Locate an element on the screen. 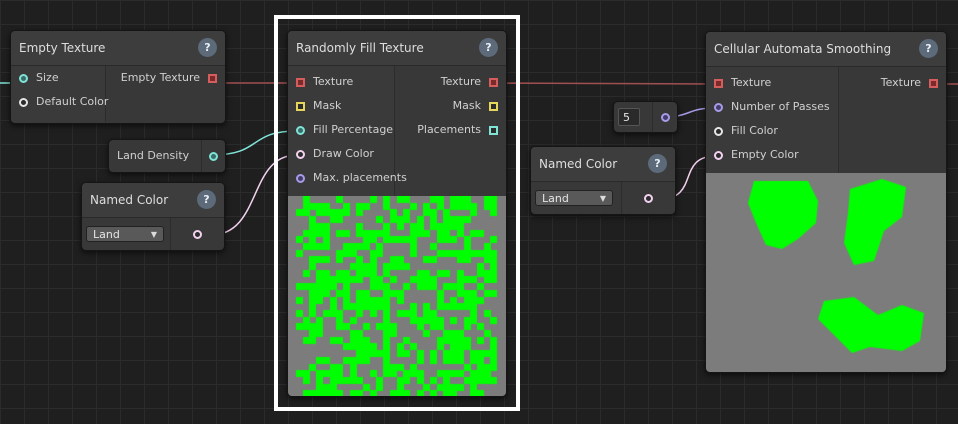  output-port-placements: Placements is located at coordinates (450, 130).